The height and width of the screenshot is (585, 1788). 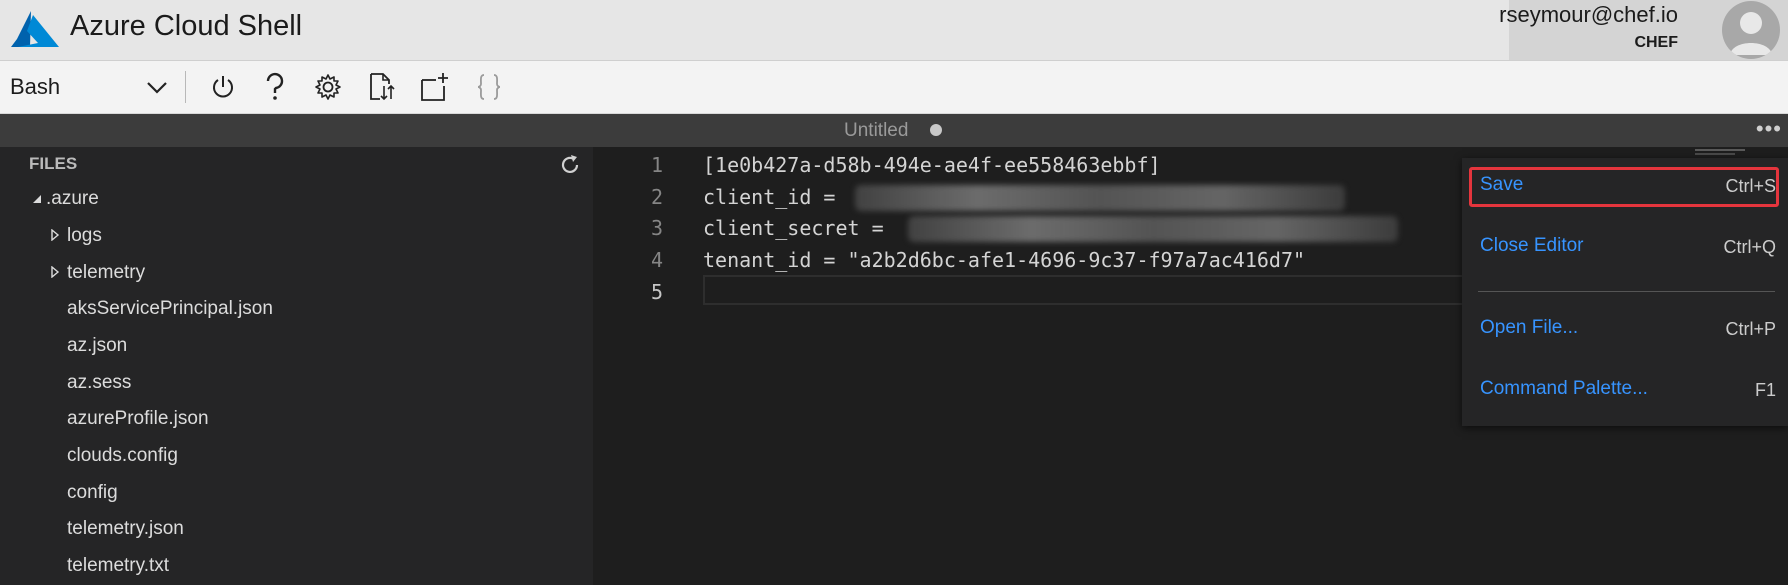 I want to click on avatar, so click(x=1751, y=30).